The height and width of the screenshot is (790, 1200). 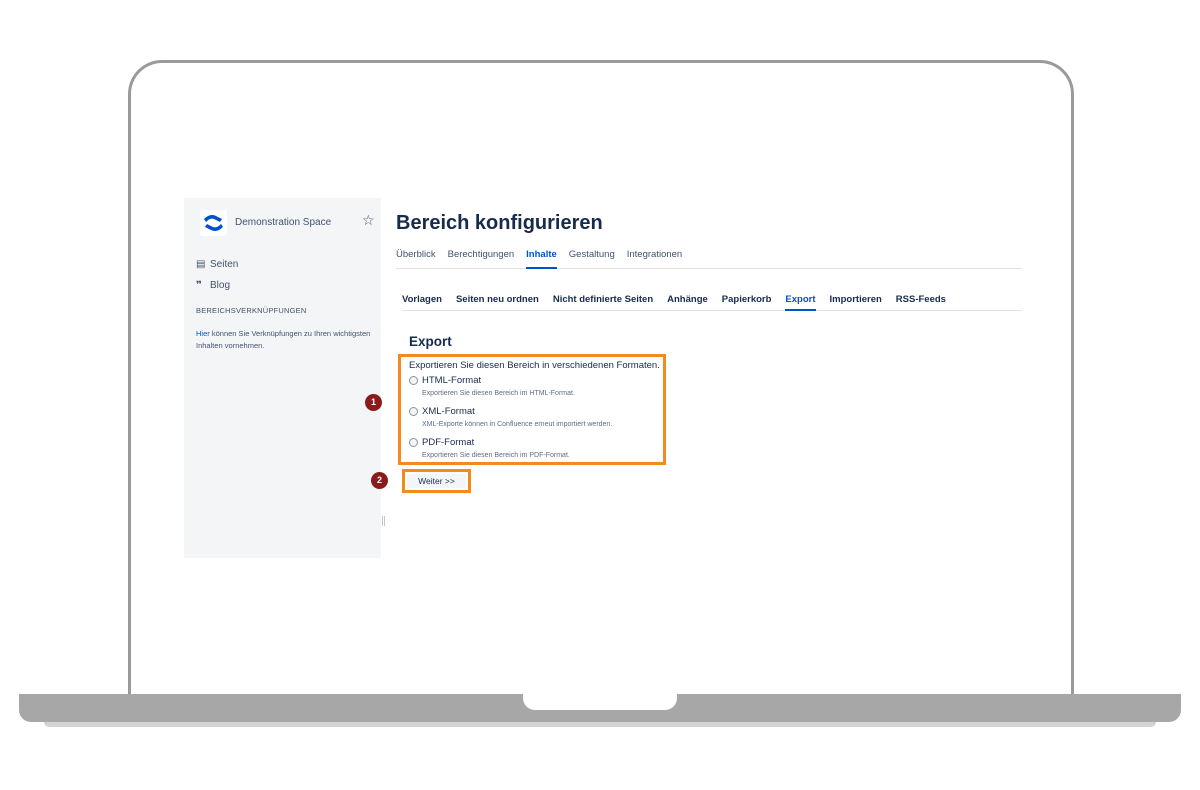 I want to click on subtab-rss-feeds: RSS-Feeds, so click(x=921, y=302).